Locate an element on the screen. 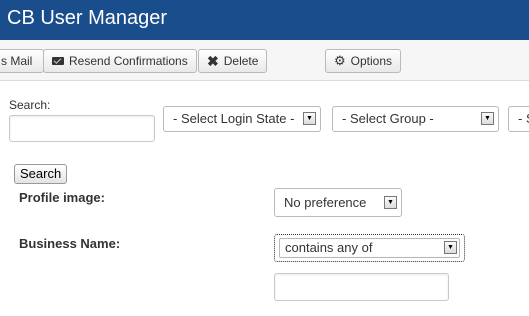 This screenshot has height=316, width=529. business-name-mode-value: contains any of is located at coordinates (329, 247).